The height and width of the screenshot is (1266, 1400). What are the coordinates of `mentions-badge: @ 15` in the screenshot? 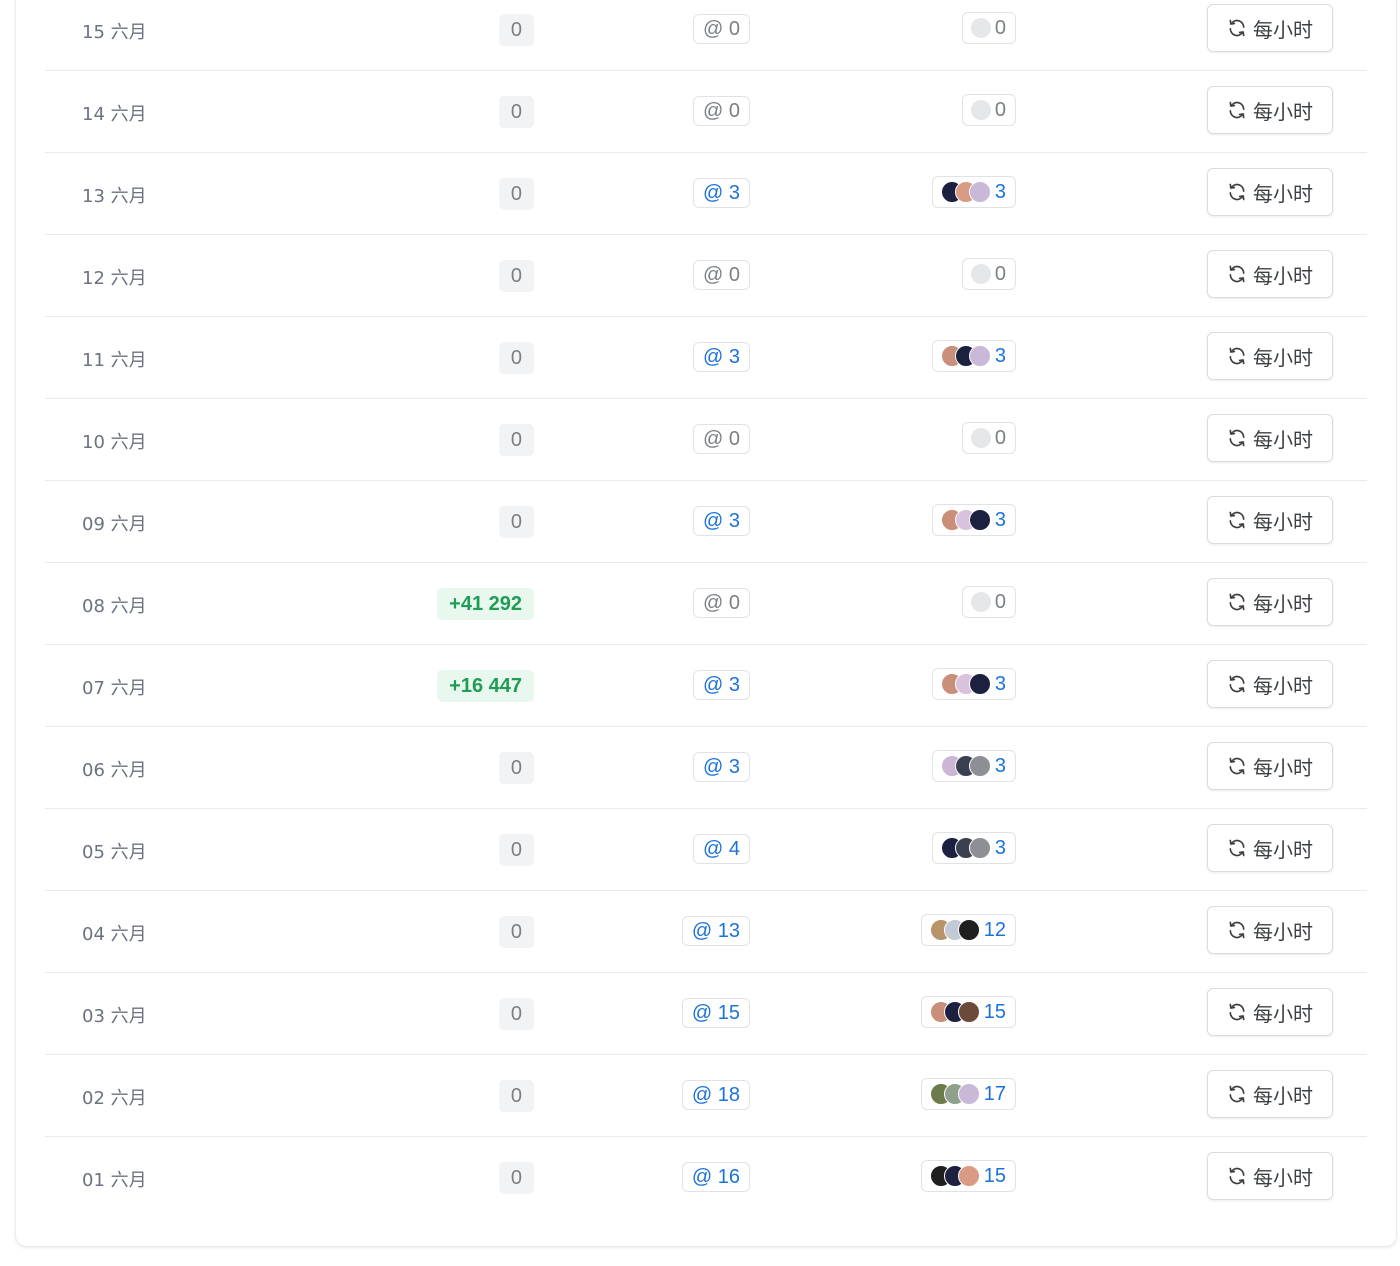 It's located at (715, 1013).